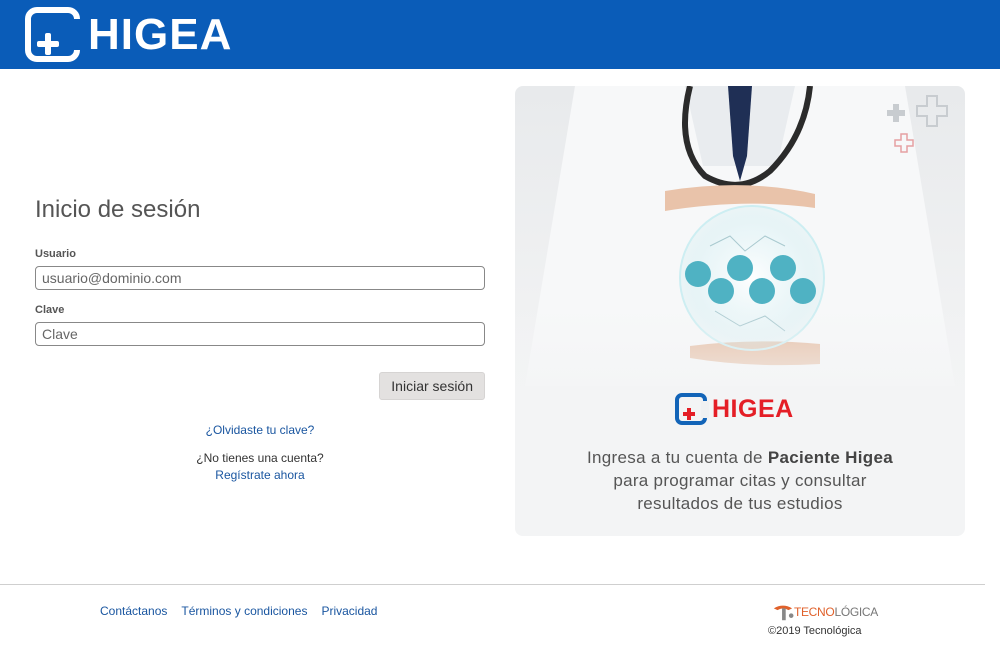 The image size is (1000, 660). What do you see at coordinates (740, 268) in the screenshot?
I see `location-pin-icon` at bounding box center [740, 268].